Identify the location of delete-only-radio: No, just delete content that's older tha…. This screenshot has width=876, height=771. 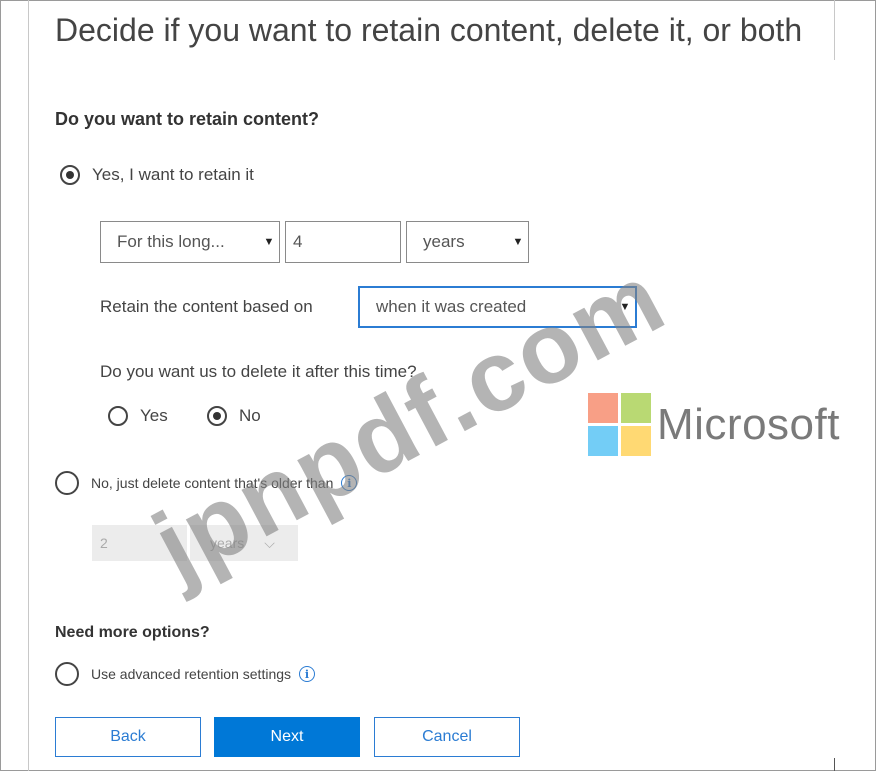
(206, 483).